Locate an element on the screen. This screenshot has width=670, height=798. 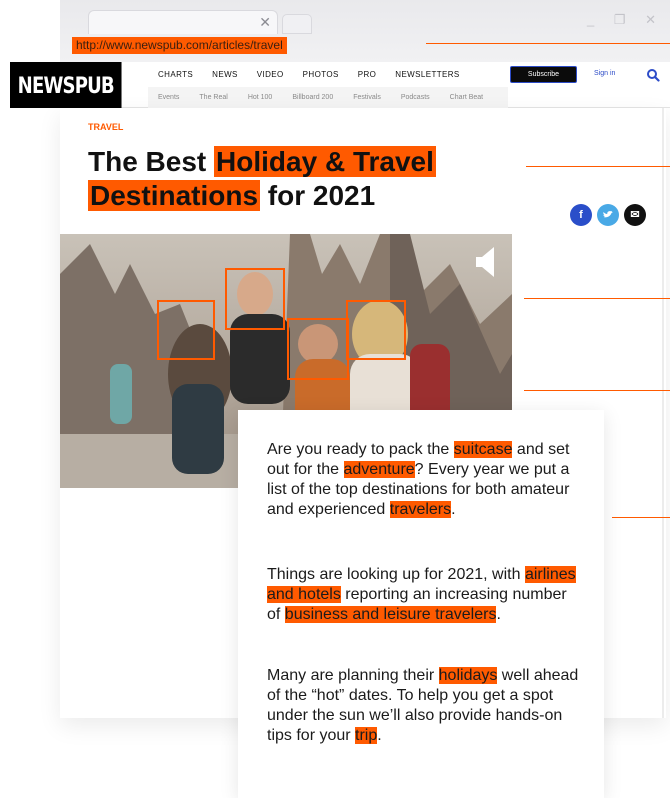
keyword-highlight: travelers is located at coordinates (420, 509).